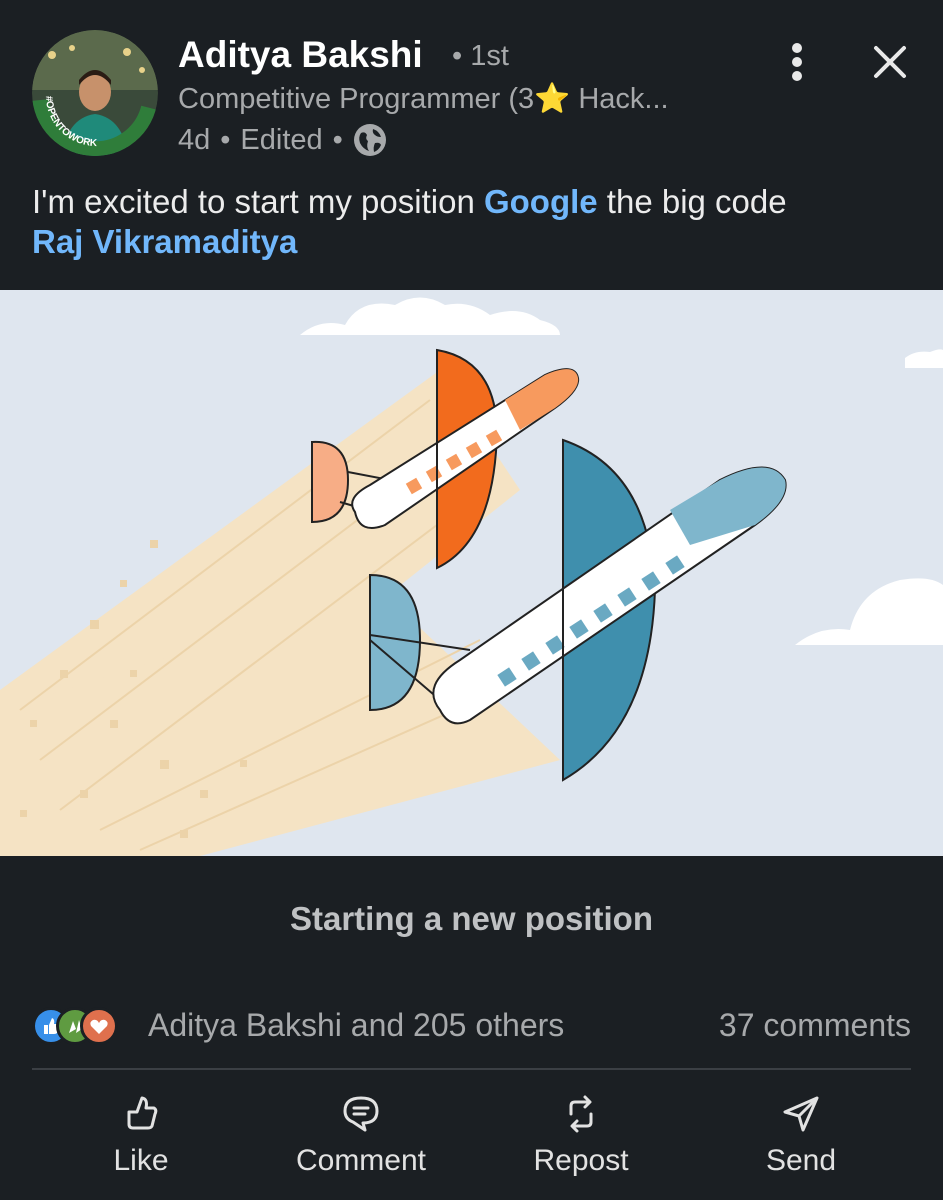 The width and height of the screenshot is (943, 1200). What do you see at coordinates (692, 201) in the screenshot?
I see `post-text-after: the big code` at bounding box center [692, 201].